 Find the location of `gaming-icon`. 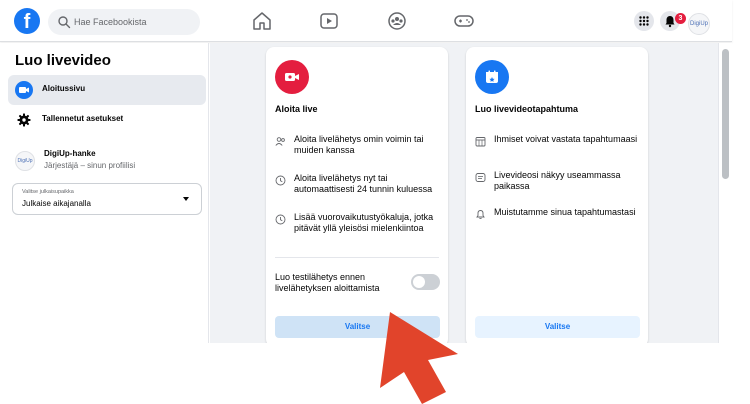

gaming-icon is located at coordinates (464, 21).